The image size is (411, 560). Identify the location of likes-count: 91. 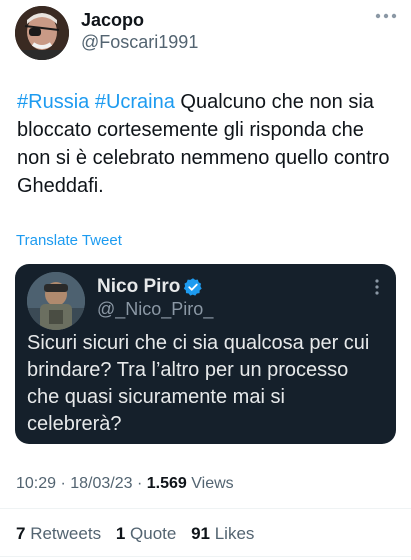
(200, 533).